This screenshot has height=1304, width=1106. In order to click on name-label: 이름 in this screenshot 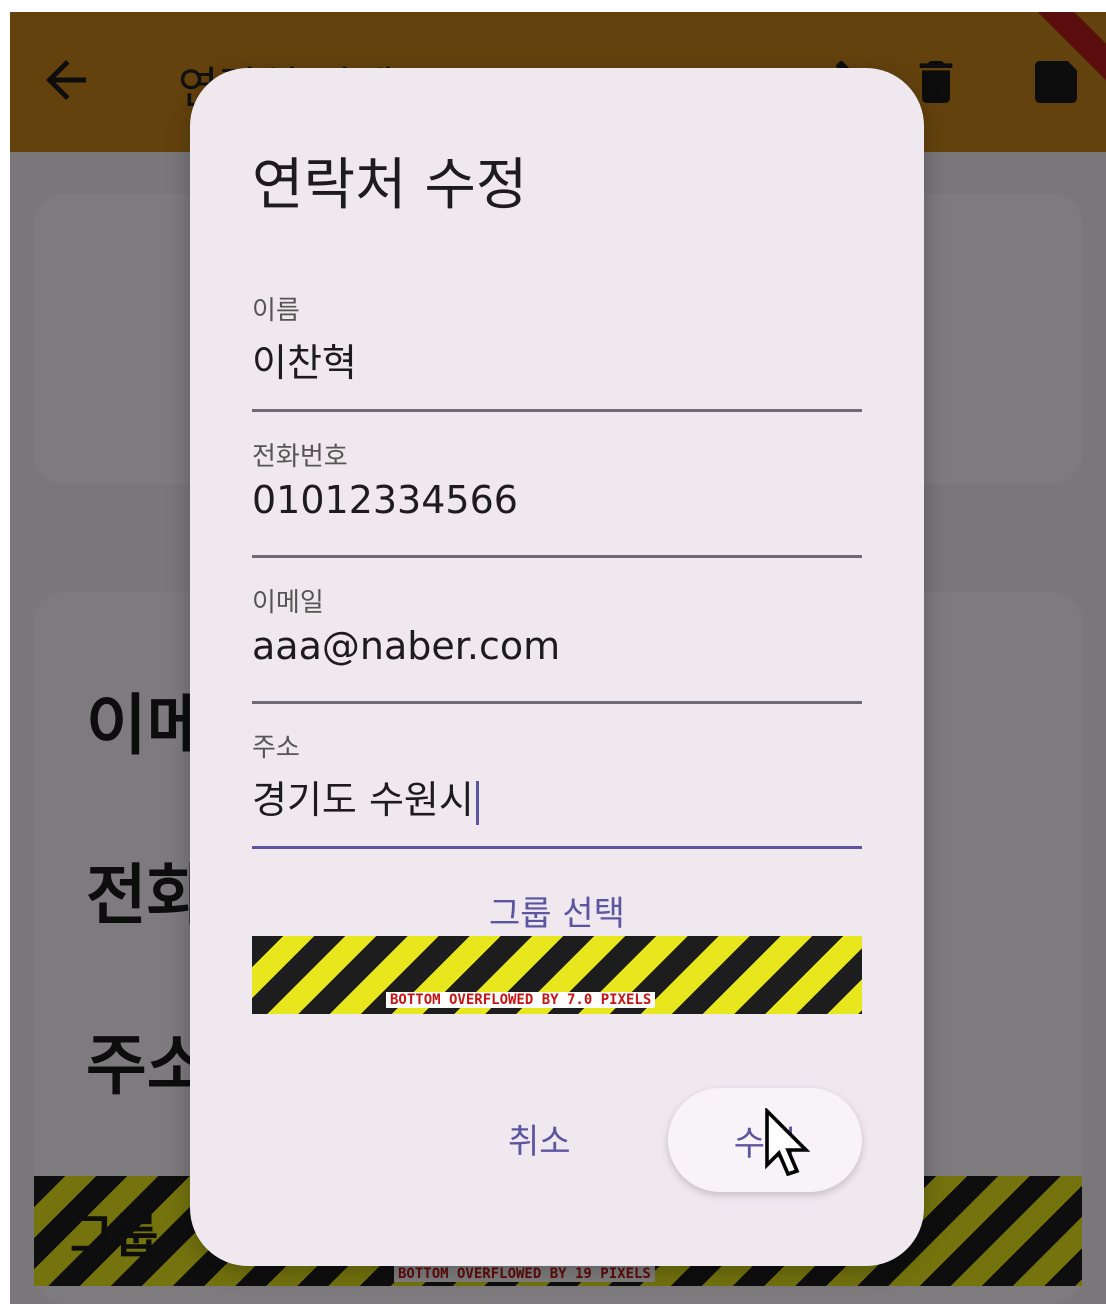, I will do `click(276, 311)`.